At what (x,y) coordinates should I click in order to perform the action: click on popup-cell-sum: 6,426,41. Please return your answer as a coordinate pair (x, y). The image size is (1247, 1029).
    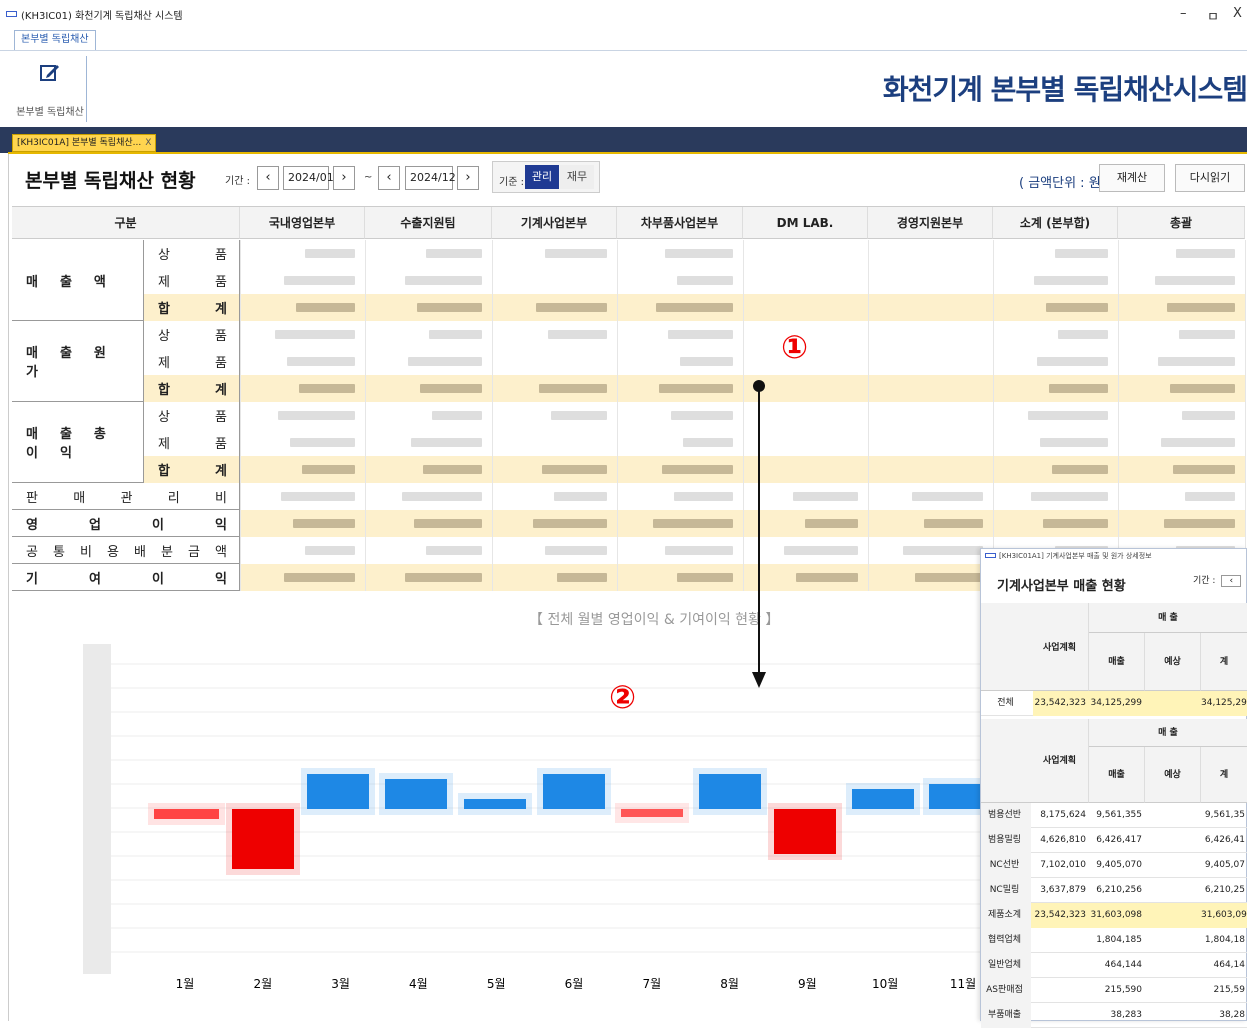
    Looking at the image, I should click on (1224, 840).